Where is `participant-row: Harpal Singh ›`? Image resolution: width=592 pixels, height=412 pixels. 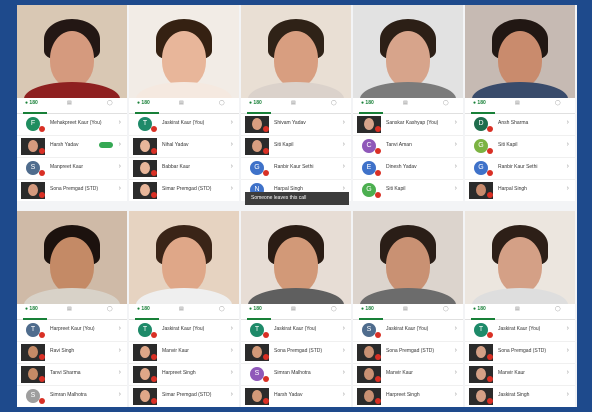
participant-row: Harpal Singh › is located at coordinates (520, 190).